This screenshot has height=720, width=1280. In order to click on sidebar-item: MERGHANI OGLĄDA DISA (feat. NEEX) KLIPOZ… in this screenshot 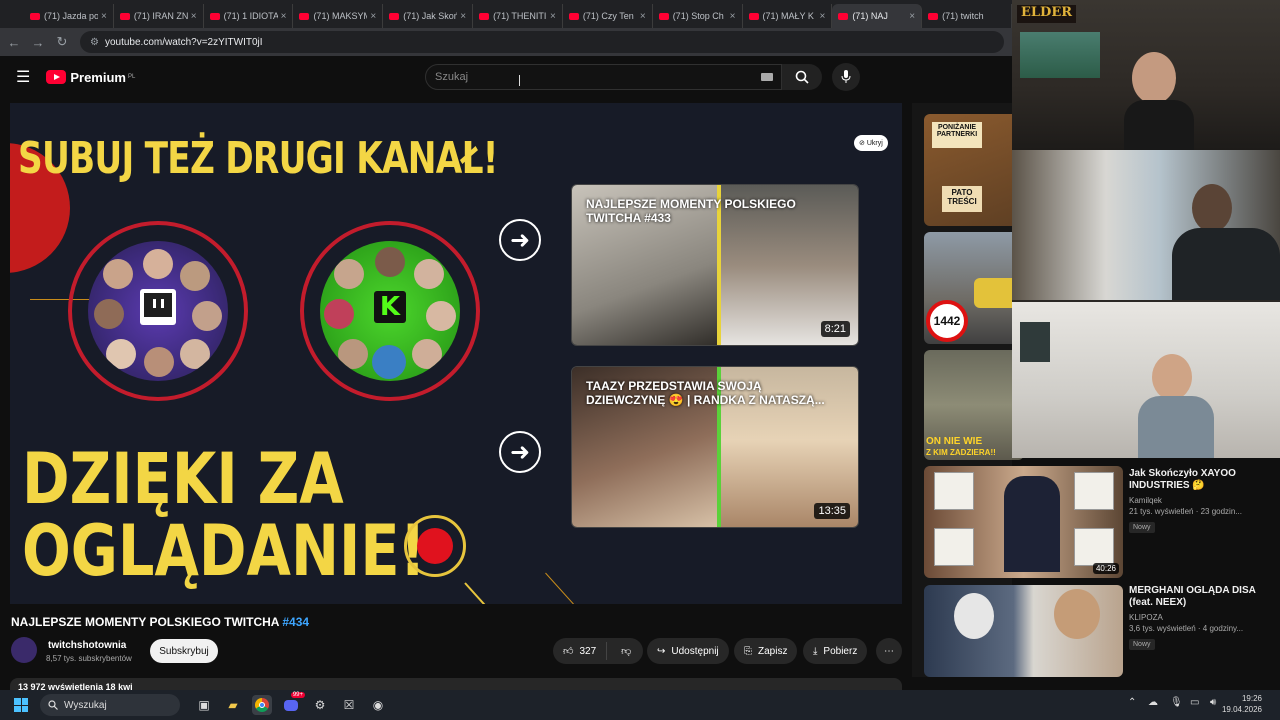, I will do `click(1199, 618)`.